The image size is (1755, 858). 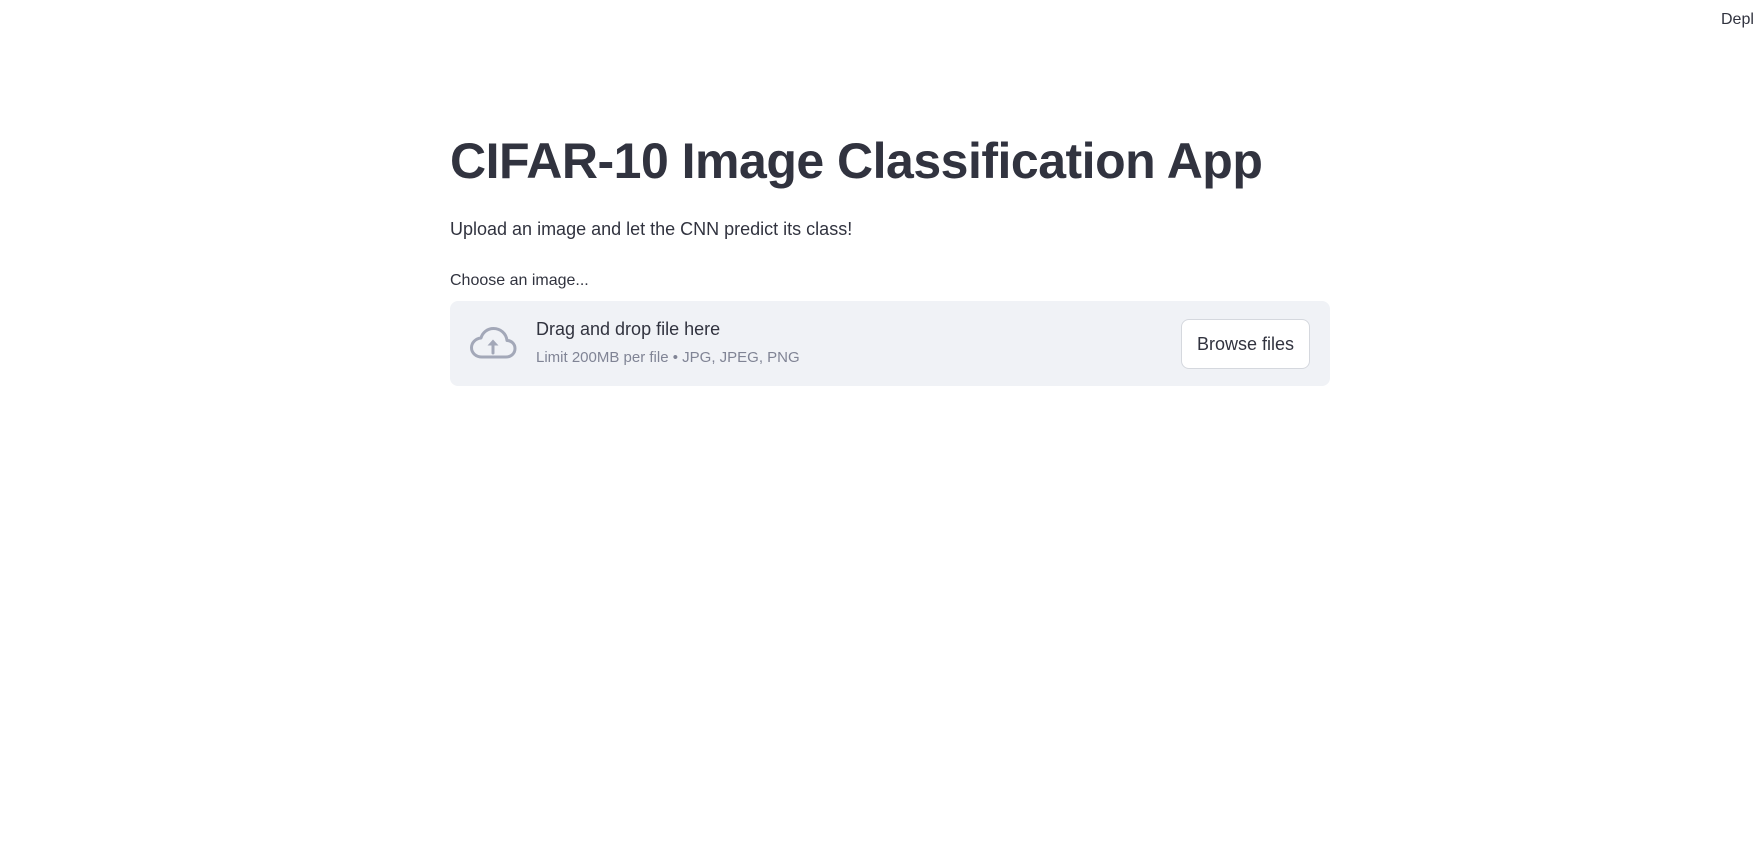 I want to click on dropzone-instructions: Drag and drop file here, so click(x=628, y=329).